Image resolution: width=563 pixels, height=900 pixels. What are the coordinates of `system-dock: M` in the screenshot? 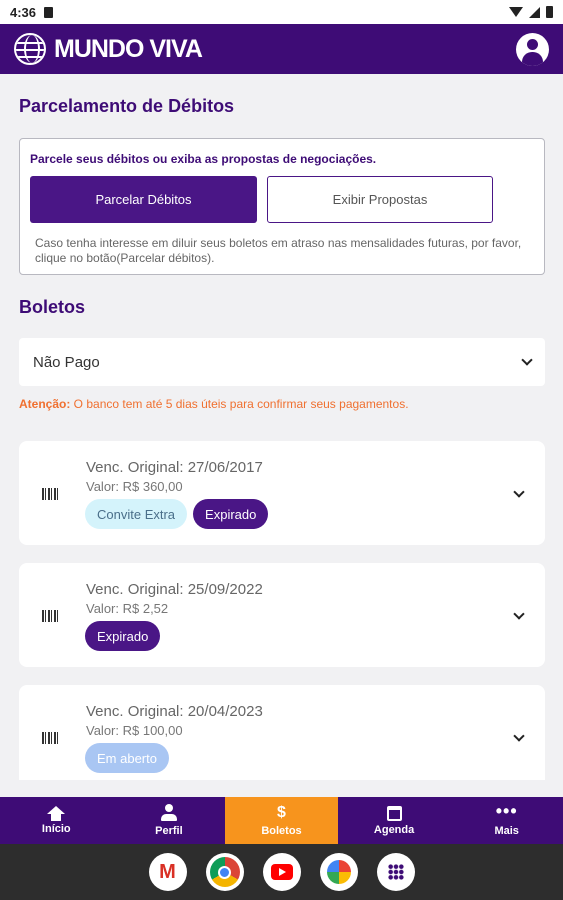 It's located at (281, 872).